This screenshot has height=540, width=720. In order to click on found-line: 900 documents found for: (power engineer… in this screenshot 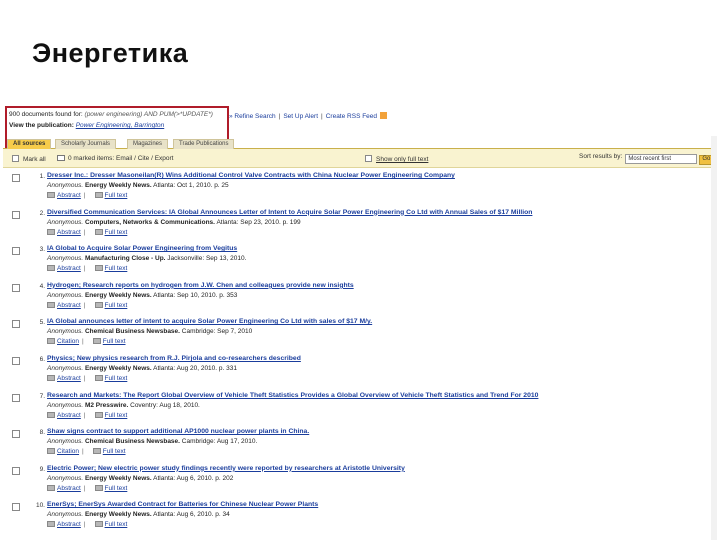, I will do `click(111, 114)`.